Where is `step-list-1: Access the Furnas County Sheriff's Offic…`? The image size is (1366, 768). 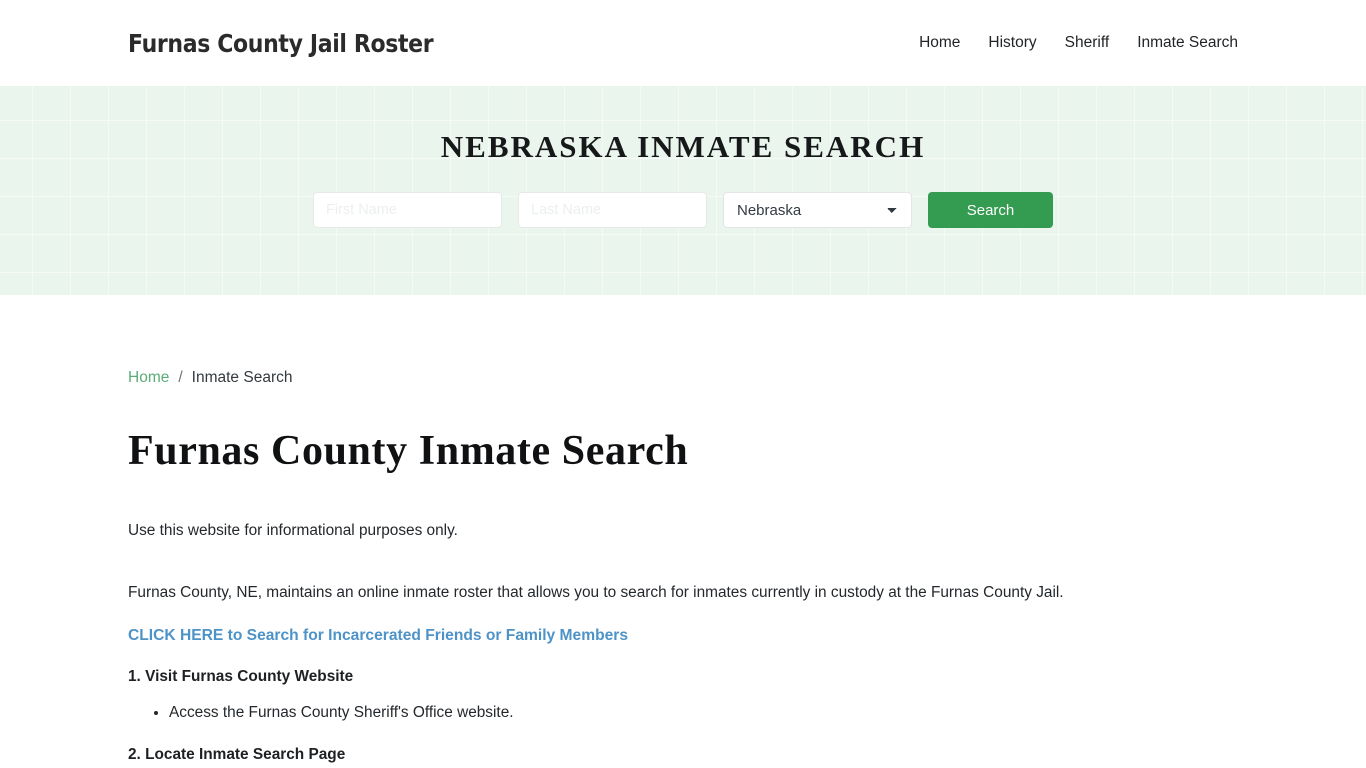 step-list-1: Access the Furnas County Sheriff's Offic… is located at coordinates (683, 713).